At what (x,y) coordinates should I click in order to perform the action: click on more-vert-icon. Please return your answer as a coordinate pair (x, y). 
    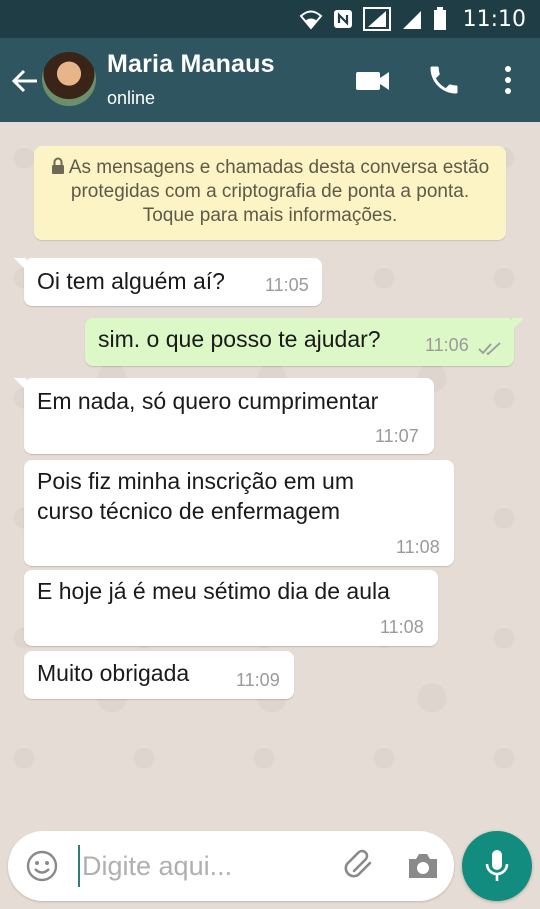
    Looking at the image, I should click on (508, 69).